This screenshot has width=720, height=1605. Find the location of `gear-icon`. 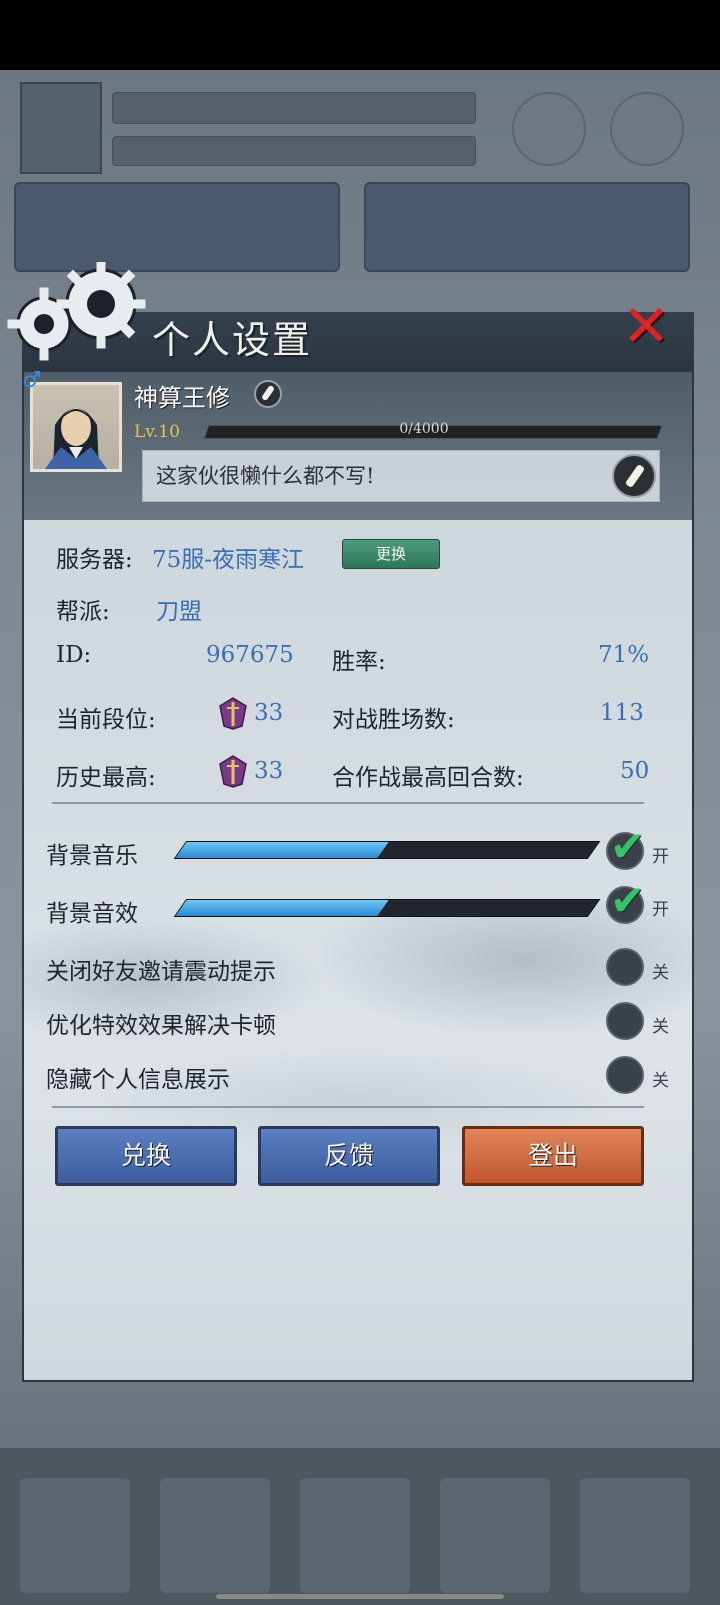

gear-icon is located at coordinates (76, 311).